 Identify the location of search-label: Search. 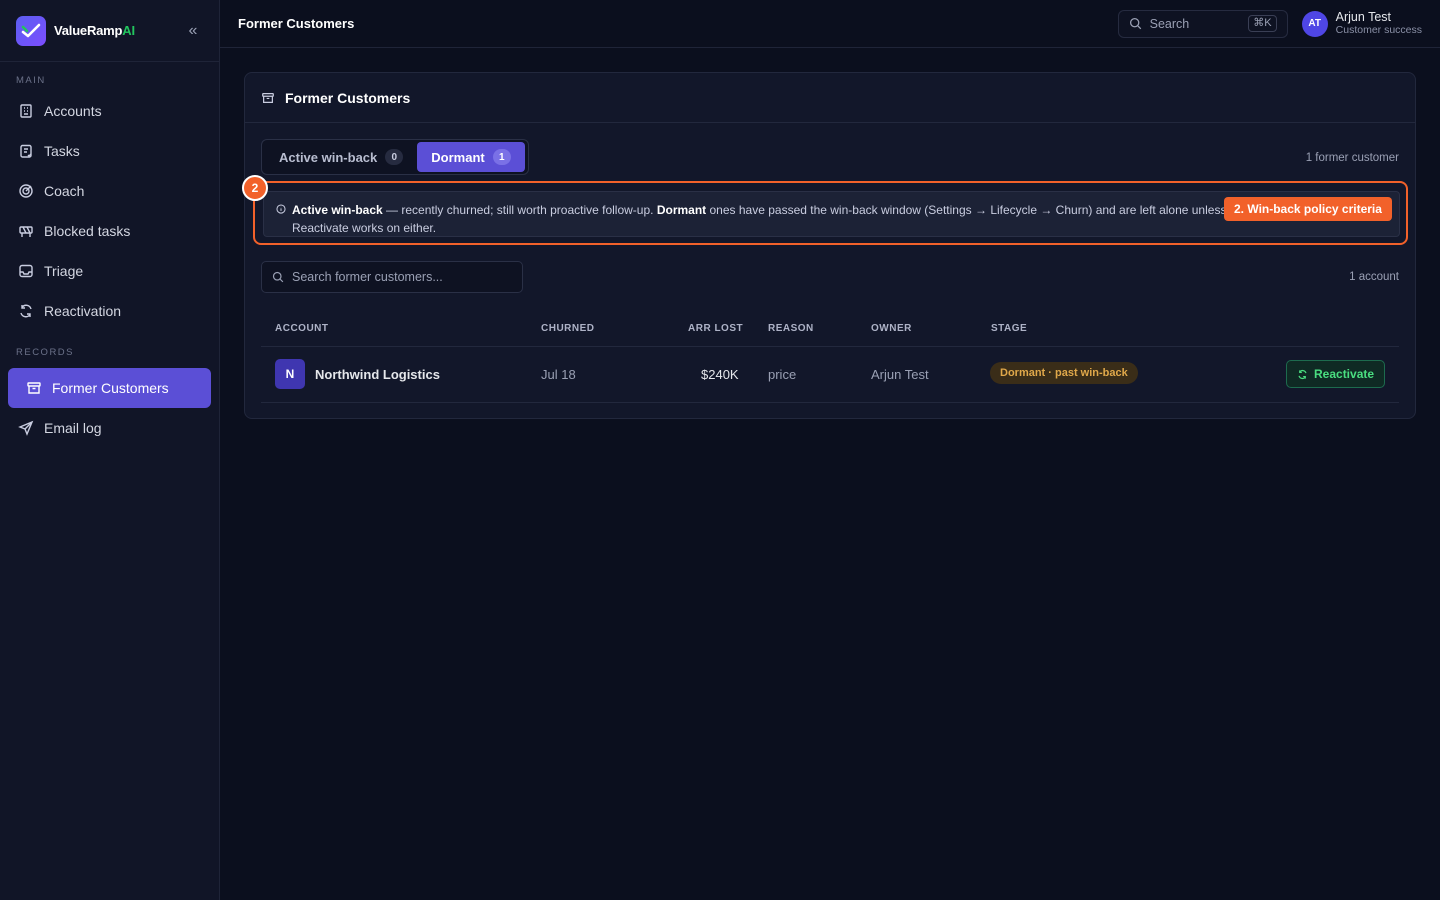
(1169, 23).